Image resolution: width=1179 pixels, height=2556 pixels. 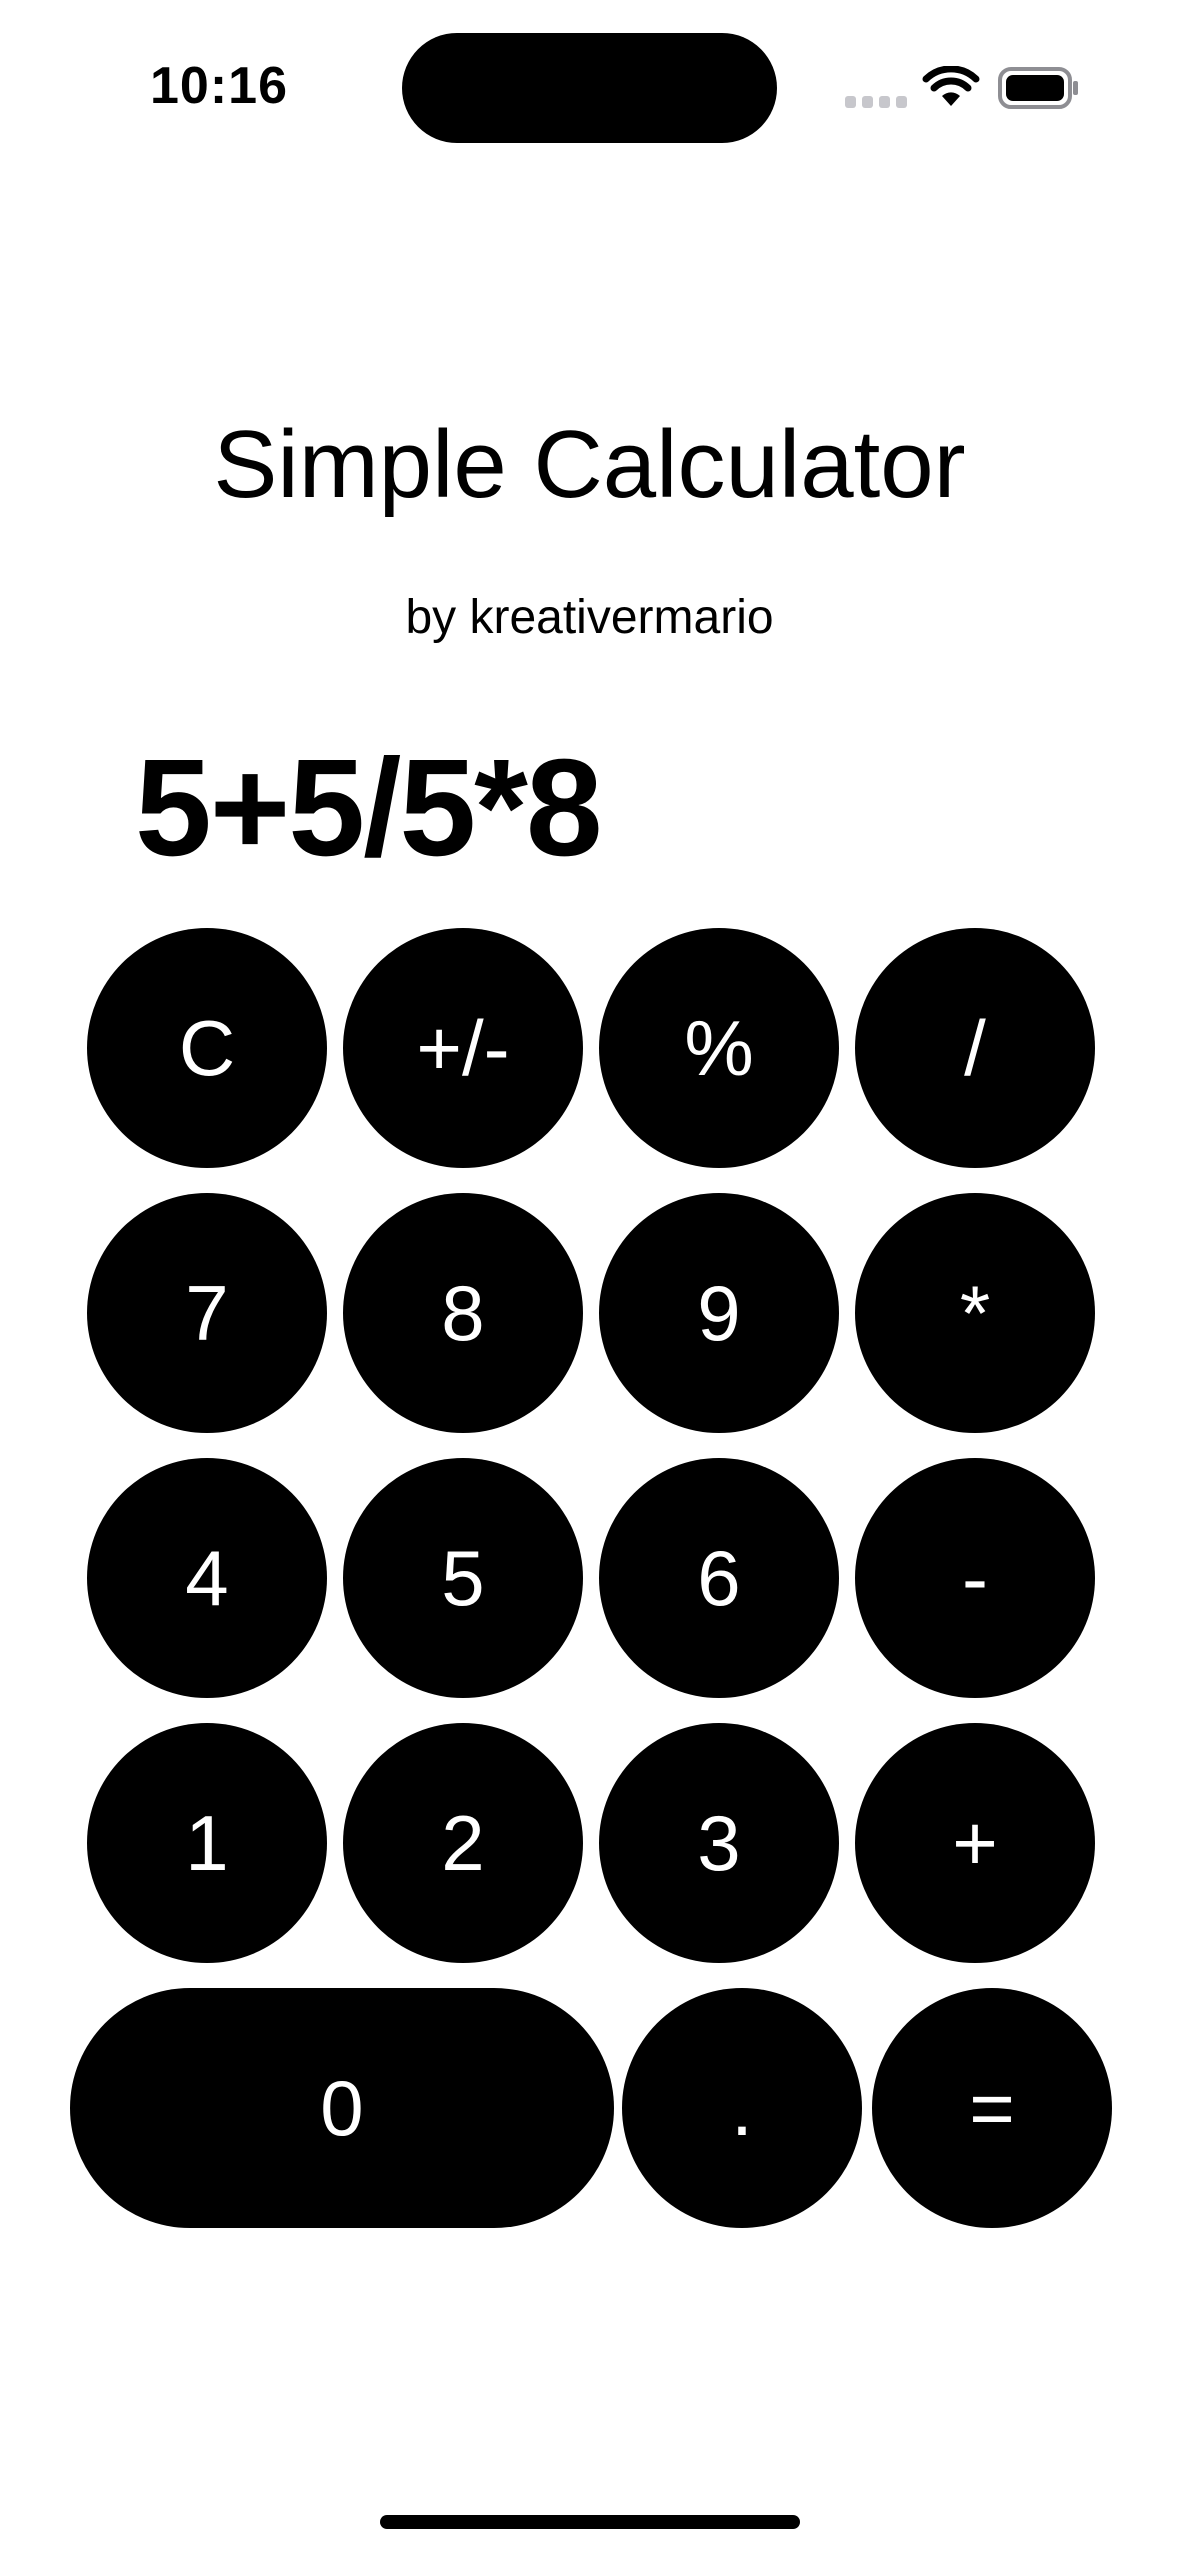 I want to click on home-indicator, so click(x=590, y=2522).